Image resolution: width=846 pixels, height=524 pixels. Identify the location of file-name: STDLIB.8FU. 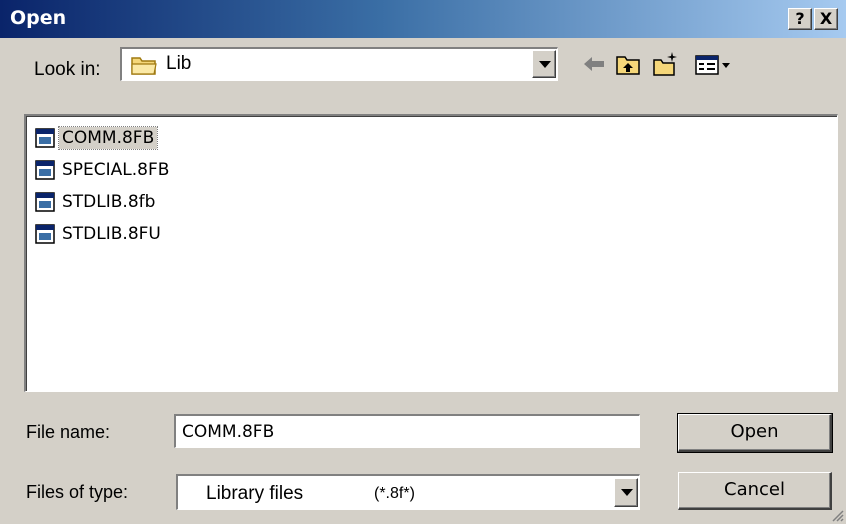
(111, 234).